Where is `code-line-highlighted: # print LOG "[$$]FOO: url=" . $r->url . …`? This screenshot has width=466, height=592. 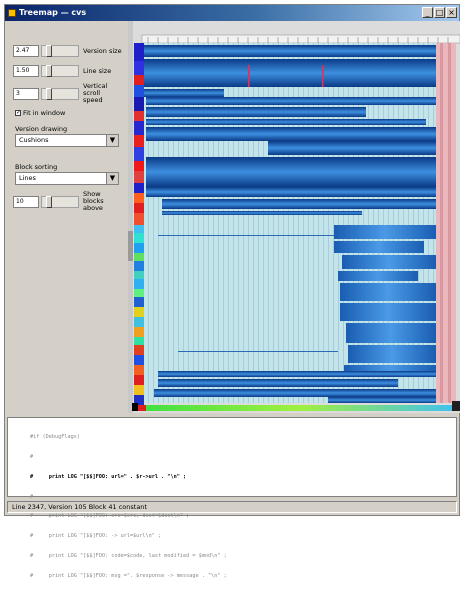 code-line-highlighted: # print LOG "[$$]FOO: url=" . $r->url . … is located at coordinates (108, 476).